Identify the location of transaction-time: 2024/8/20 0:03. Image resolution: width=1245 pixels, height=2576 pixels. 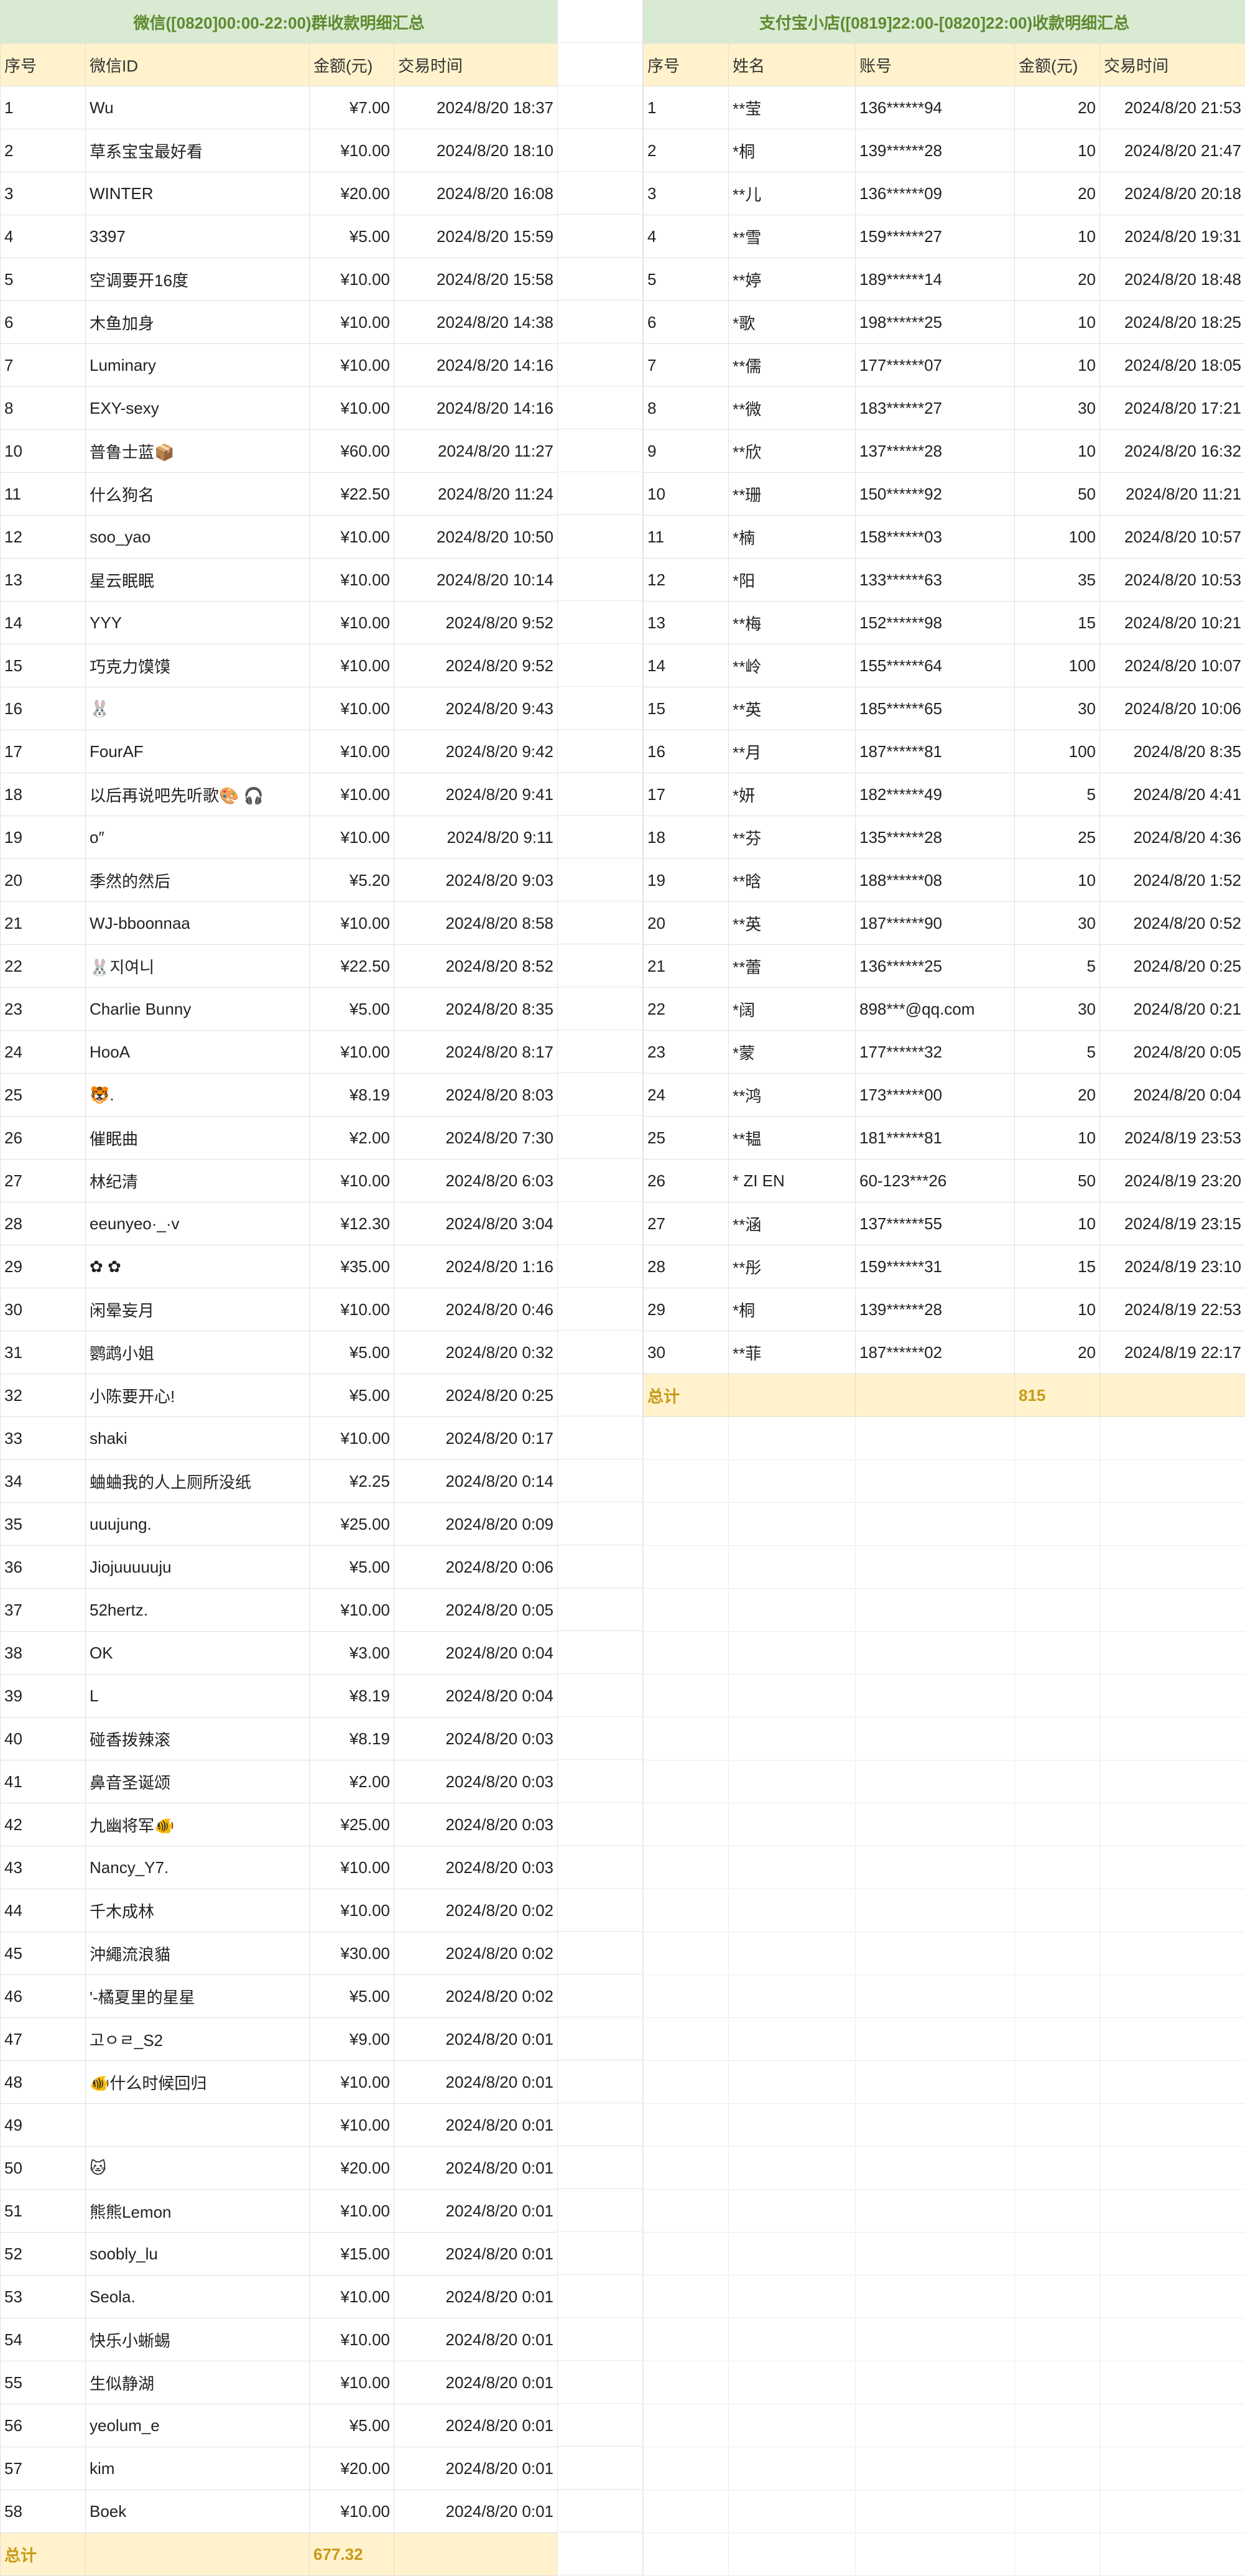
(475, 1824).